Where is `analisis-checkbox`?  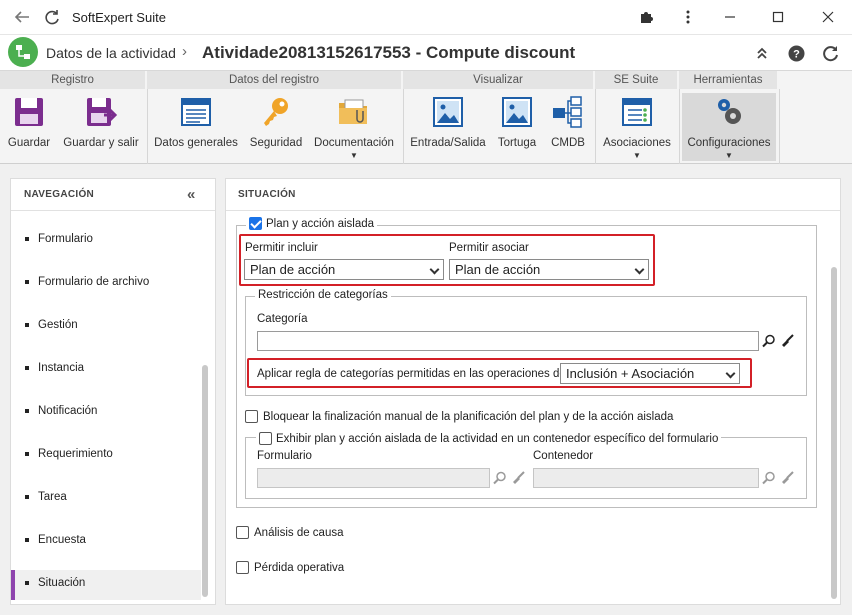 analisis-checkbox is located at coordinates (242, 532).